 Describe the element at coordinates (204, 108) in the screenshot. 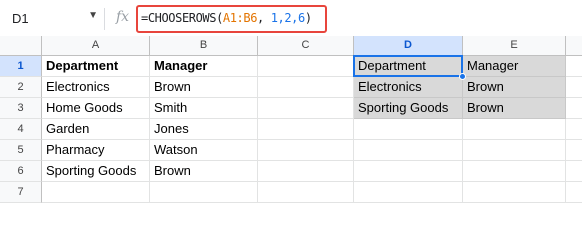

I see `cell-b3: Smith` at that location.